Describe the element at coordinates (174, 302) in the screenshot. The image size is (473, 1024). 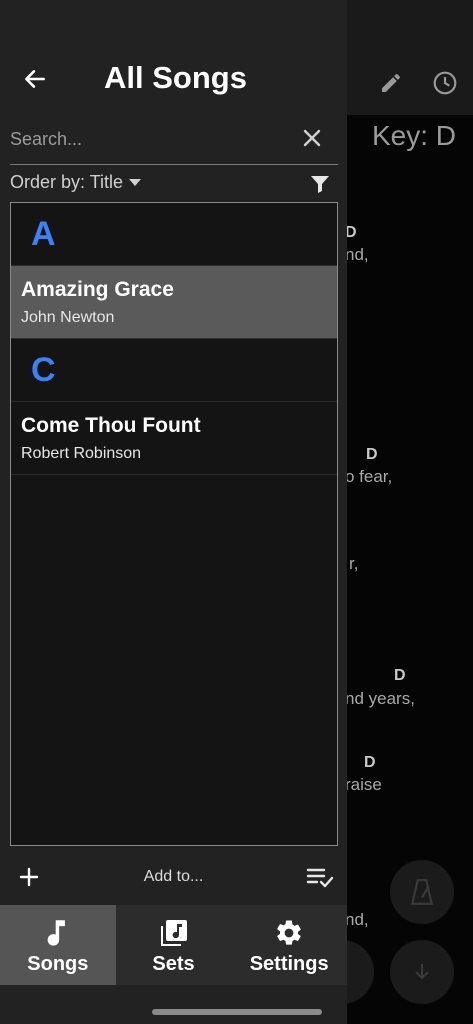
I see `song-row-amazing-grace: Amazing Grace John Newton` at that location.